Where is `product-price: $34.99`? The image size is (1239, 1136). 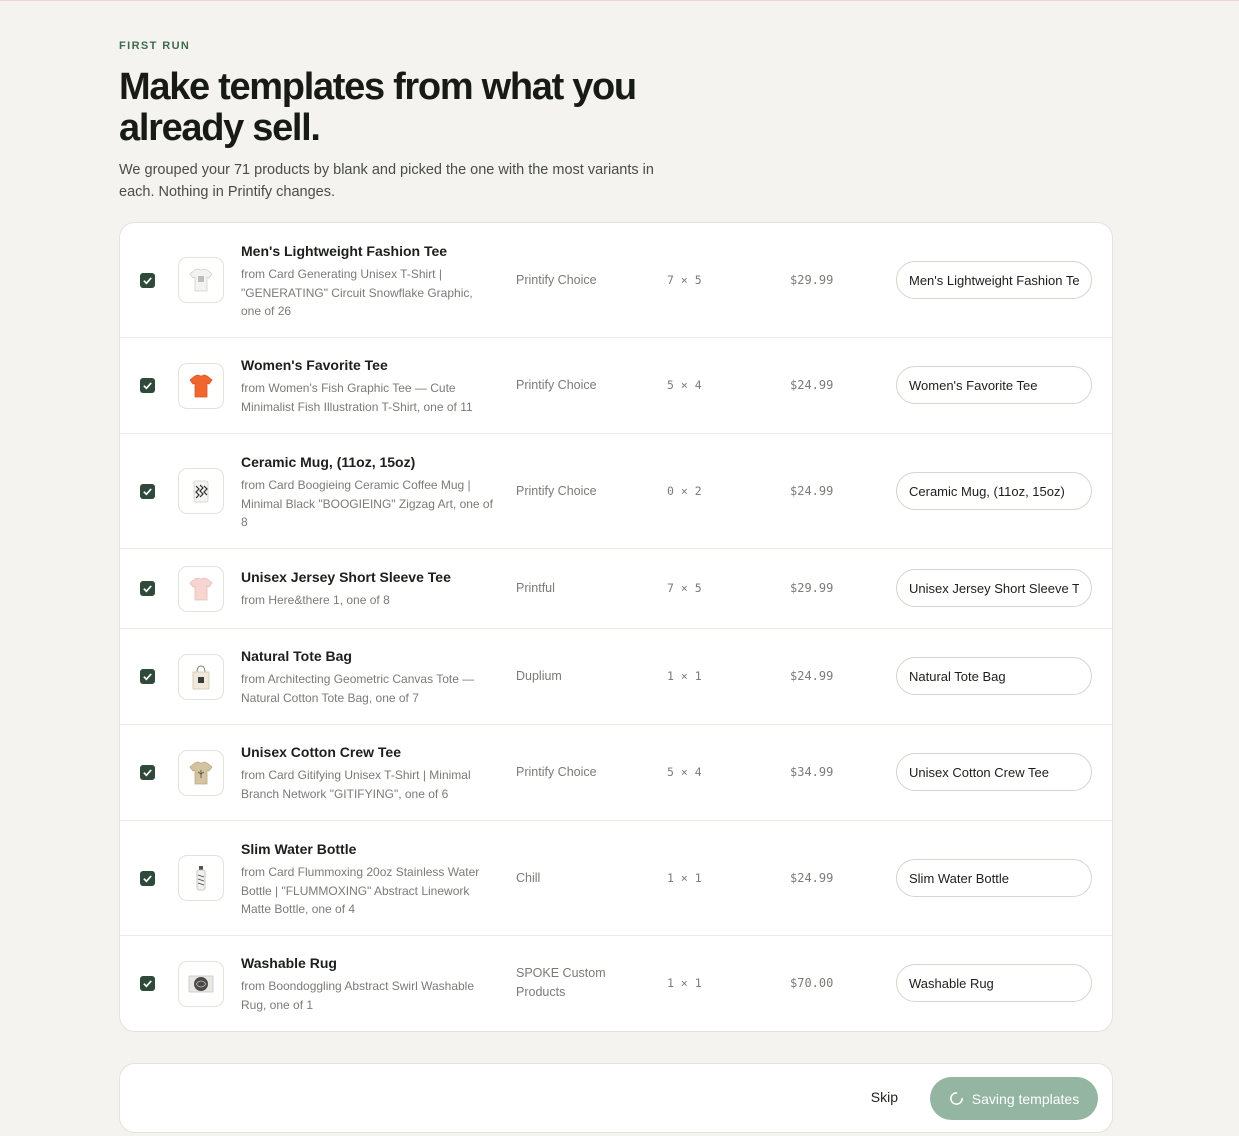 product-price: $34.99 is located at coordinates (812, 772).